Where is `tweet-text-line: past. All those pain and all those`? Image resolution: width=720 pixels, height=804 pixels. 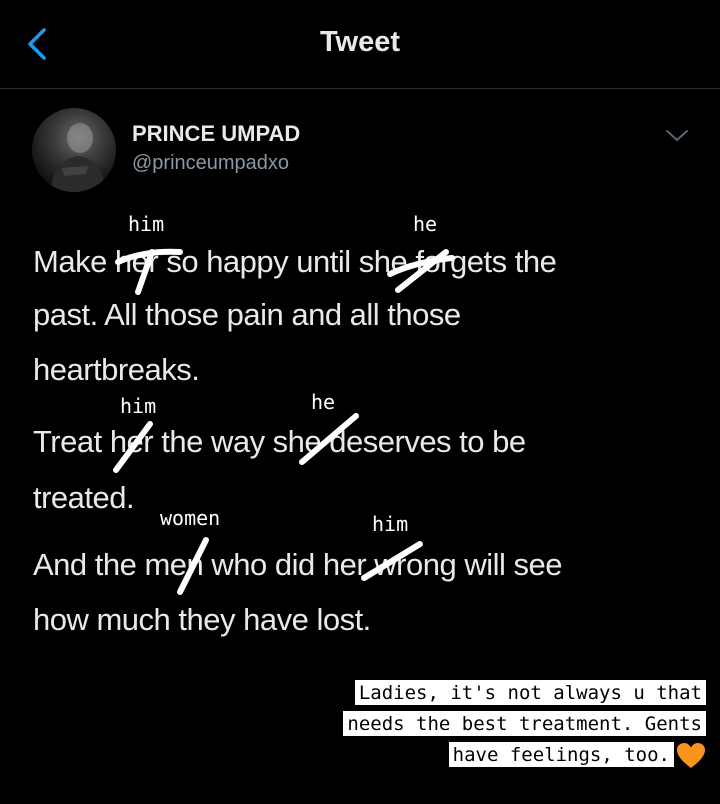 tweet-text-line: past. All those pain and all those is located at coordinates (247, 314).